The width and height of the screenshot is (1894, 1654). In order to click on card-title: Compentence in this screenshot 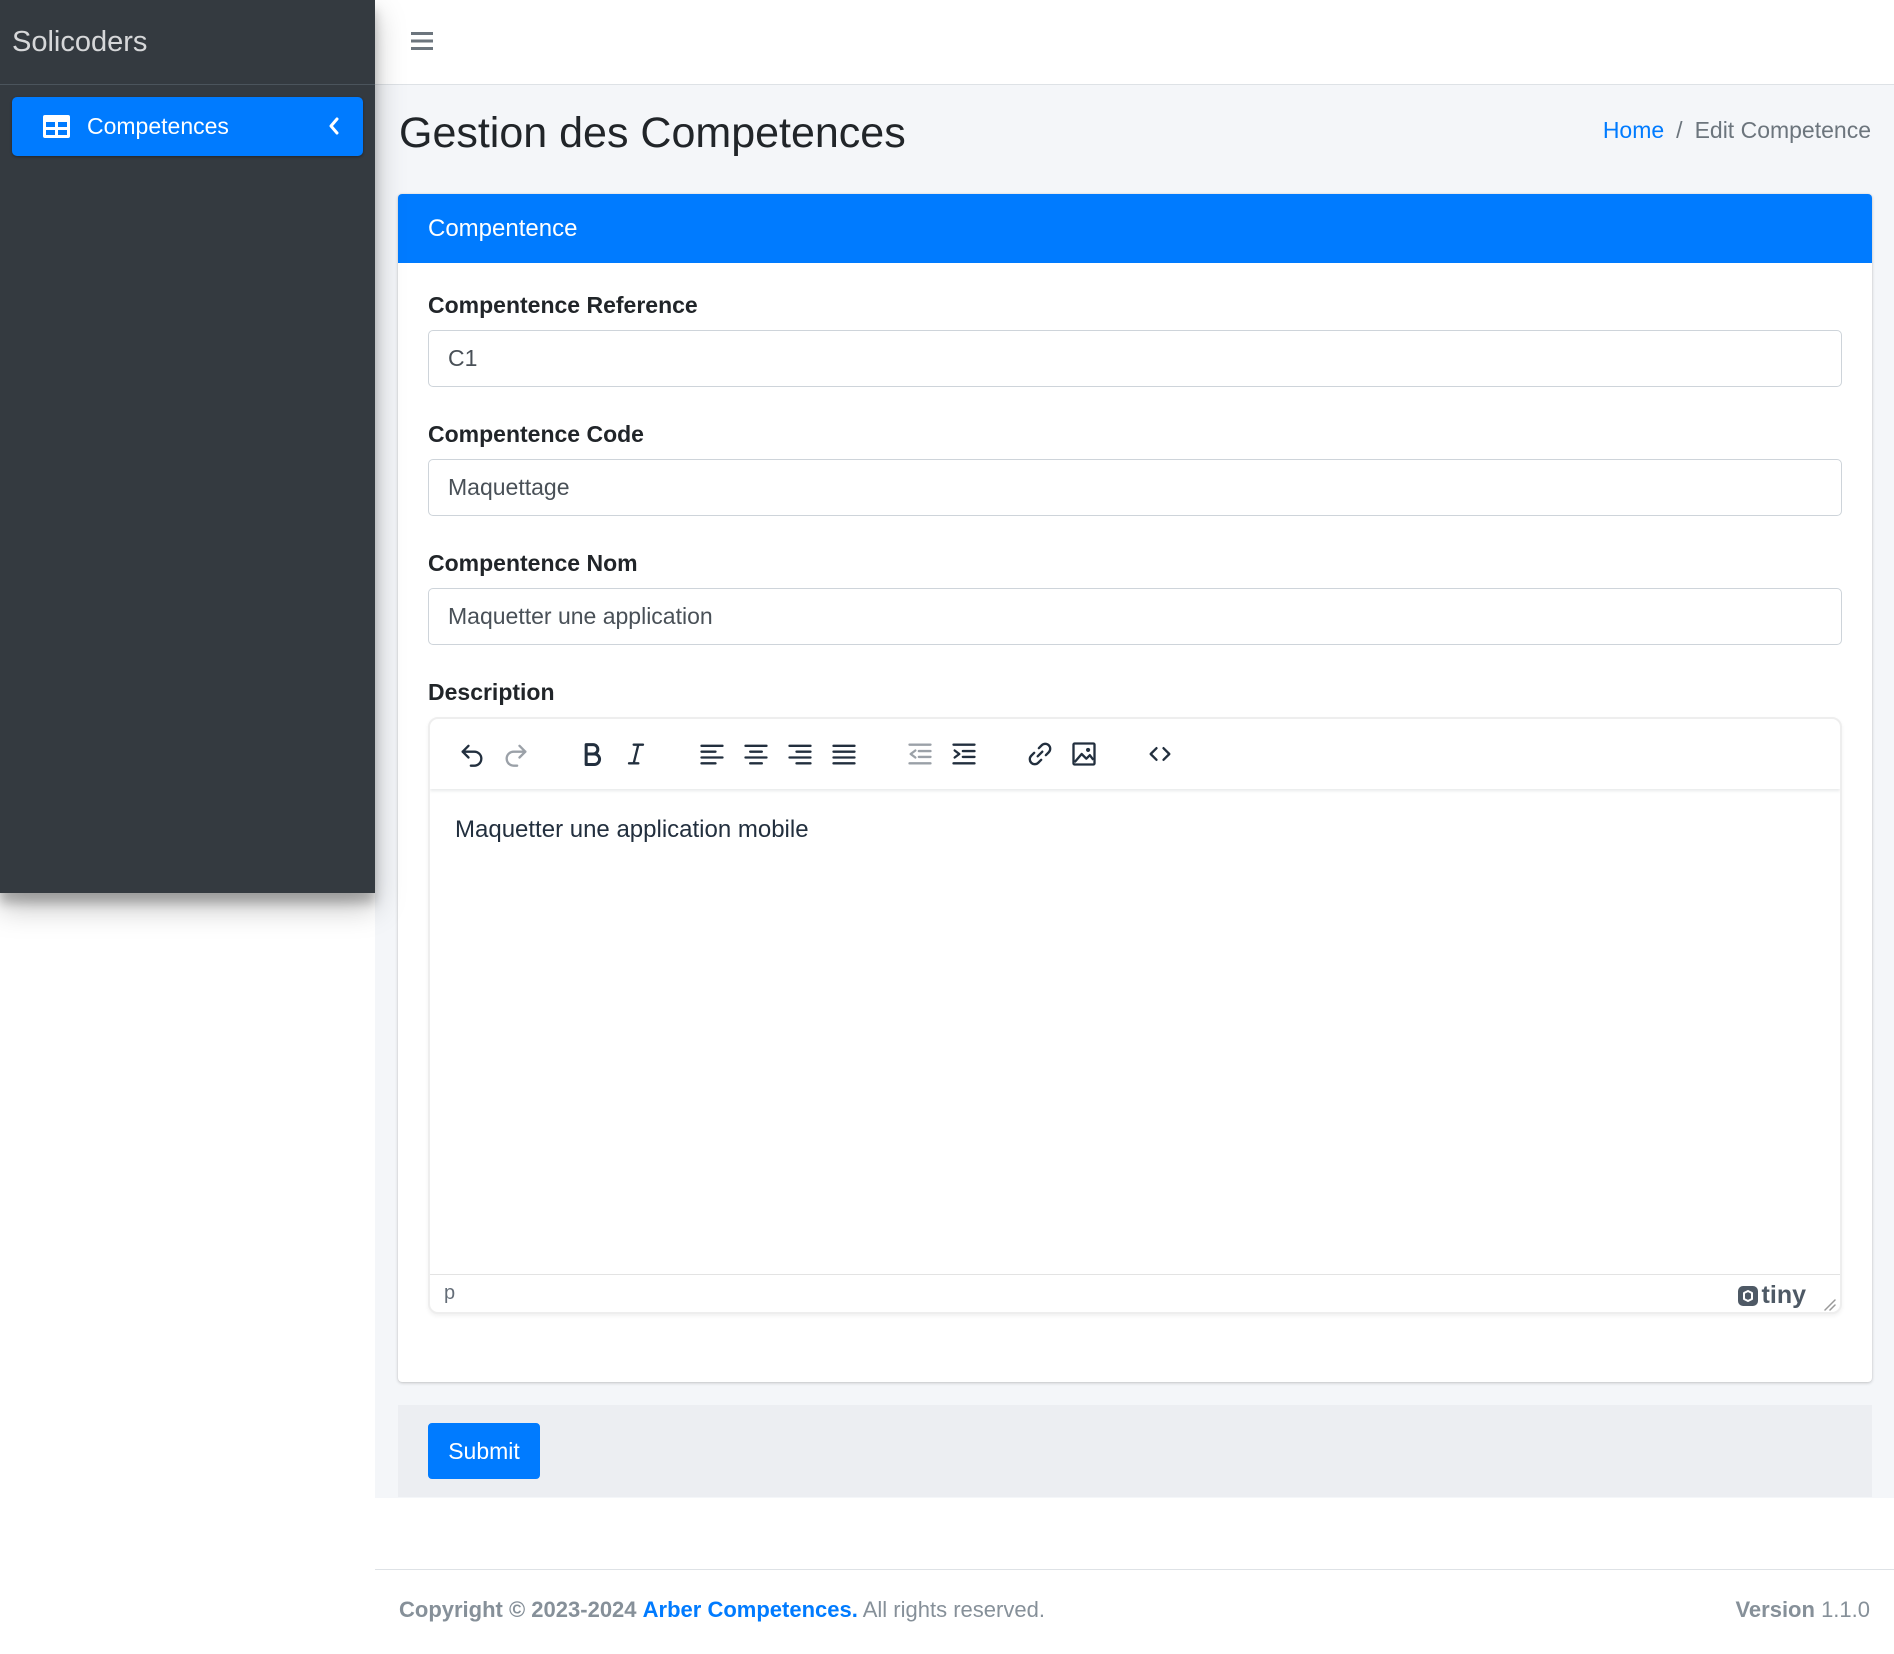, I will do `click(1135, 228)`.